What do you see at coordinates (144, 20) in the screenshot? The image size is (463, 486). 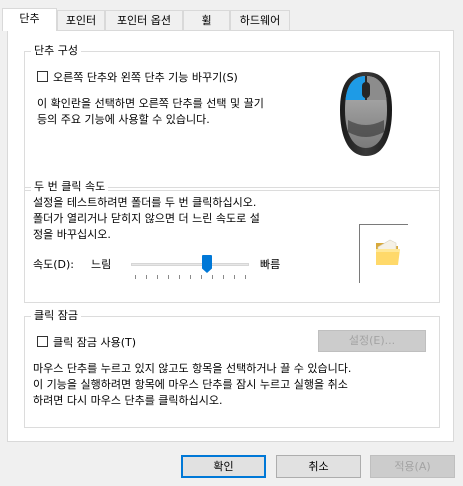 I see `tab-pointer-options: 포인터 옵션` at bounding box center [144, 20].